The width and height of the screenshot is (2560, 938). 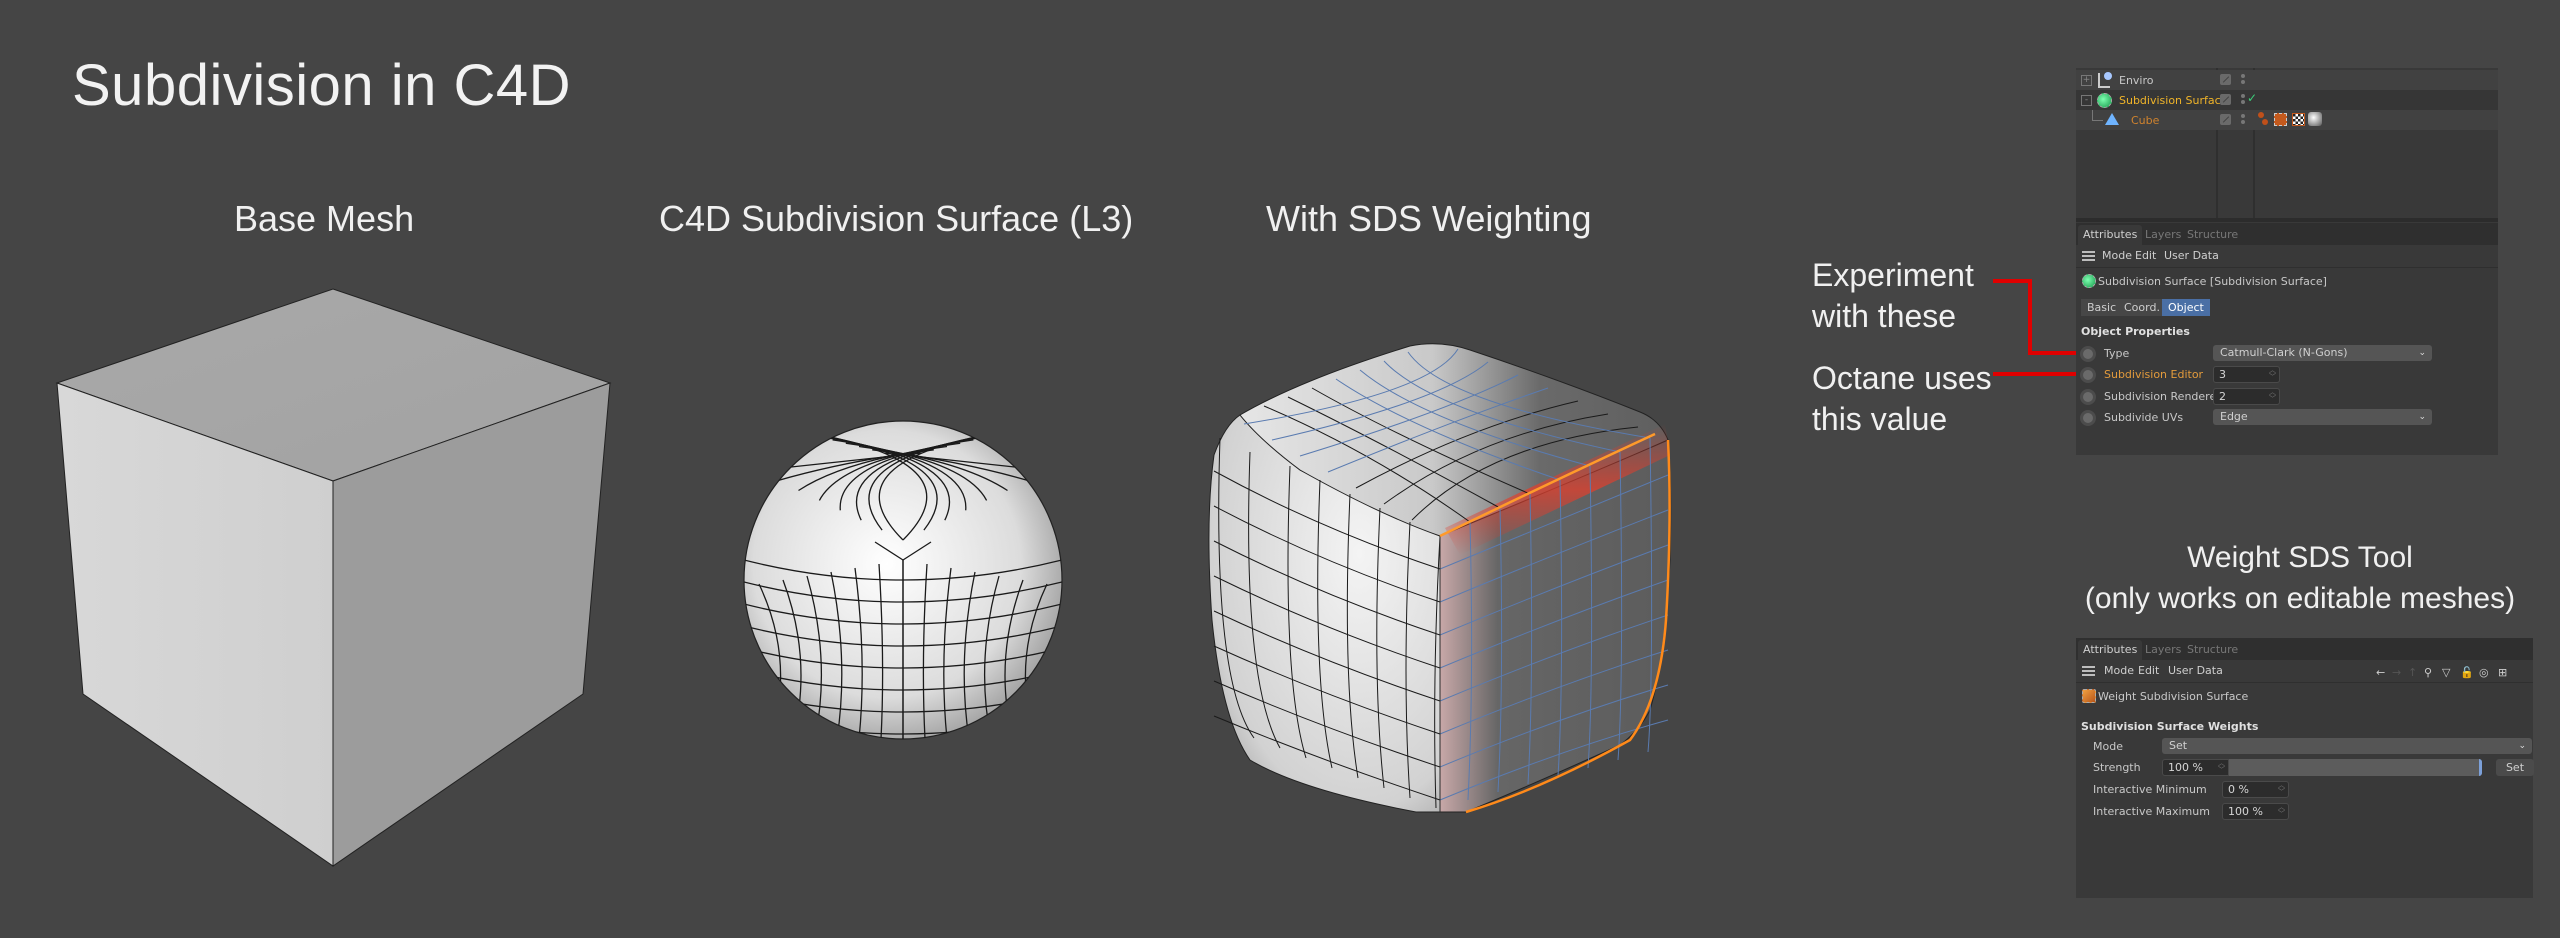 What do you see at coordinates (2246, 374) in the screenshot?
I see `field-subdivision-editor: 3 ︿ ﹀` at bounding box center [2246, 374].